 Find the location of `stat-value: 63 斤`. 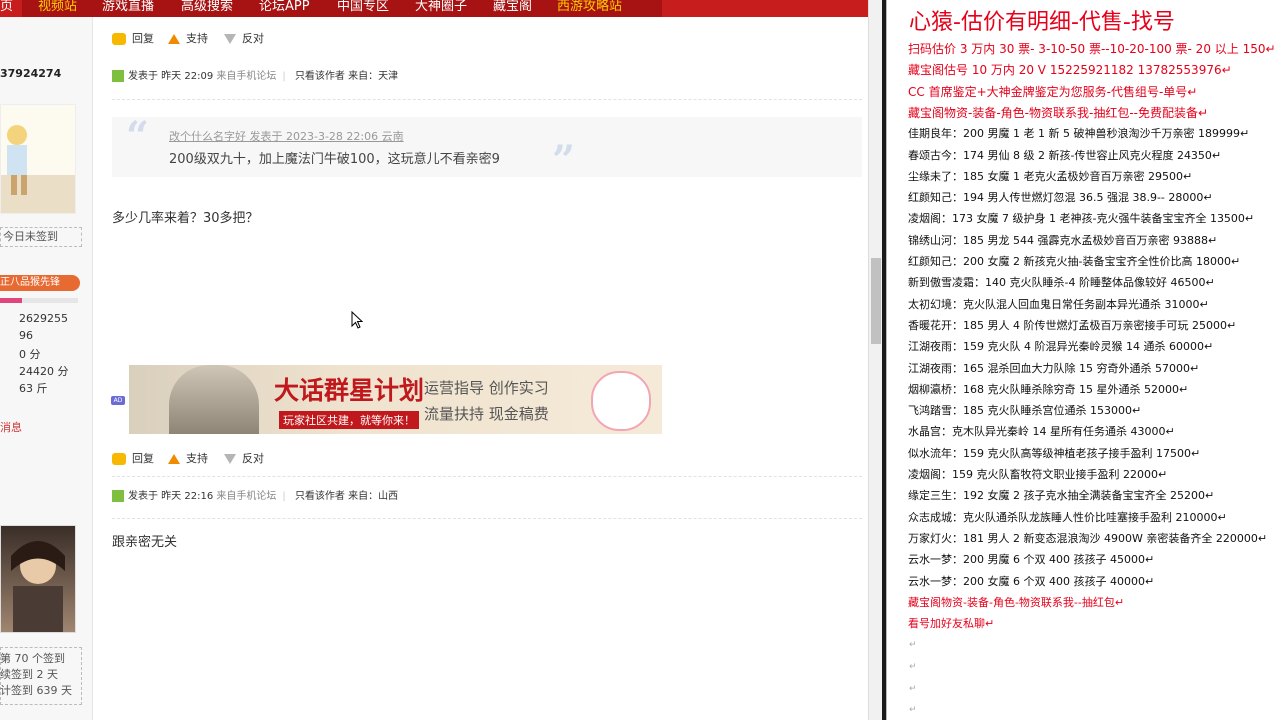

stat-value: 63 斤 is located at coordinates (33, 388).